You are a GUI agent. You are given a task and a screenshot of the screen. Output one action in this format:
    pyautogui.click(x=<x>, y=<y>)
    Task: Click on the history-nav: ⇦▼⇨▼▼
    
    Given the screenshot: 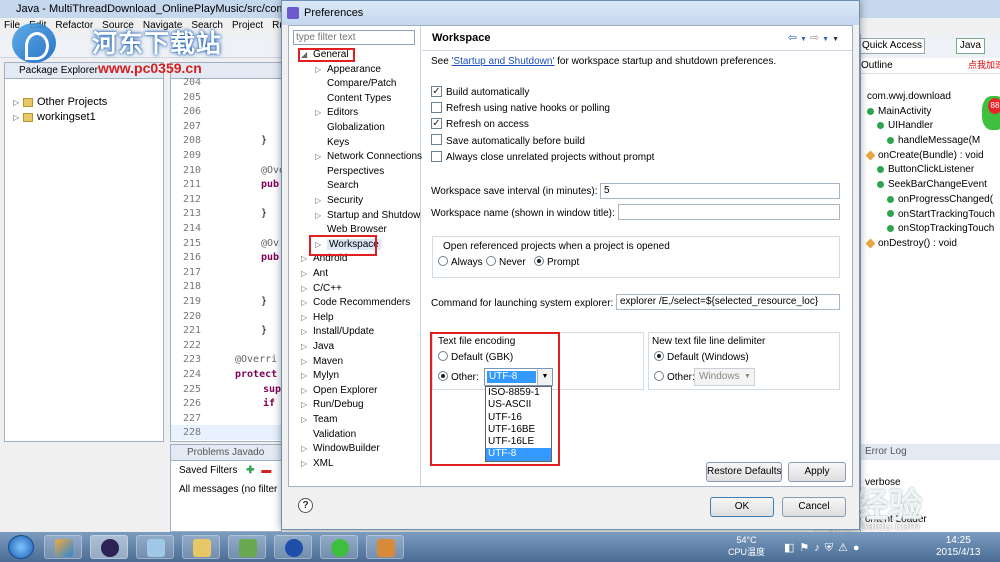 What is the action you would take?
    pyautogui.click(x=815, y=37)
    